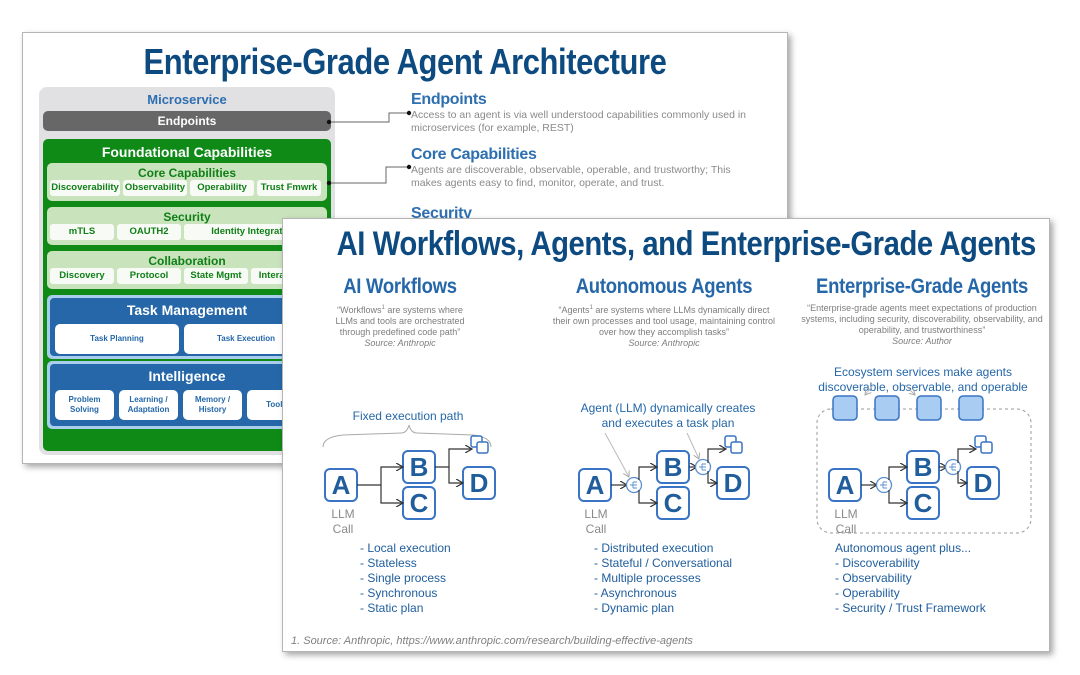 Image resolution: width=1080 pixels, height=675 pixels. I want to click on description-heading: Endpoints, so click(449, 99).